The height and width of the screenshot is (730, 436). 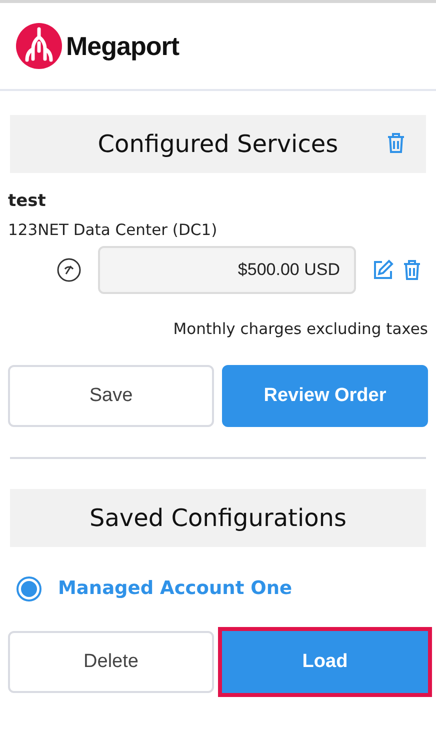 I want to click on logo-icon, so click(x=39, y=46).